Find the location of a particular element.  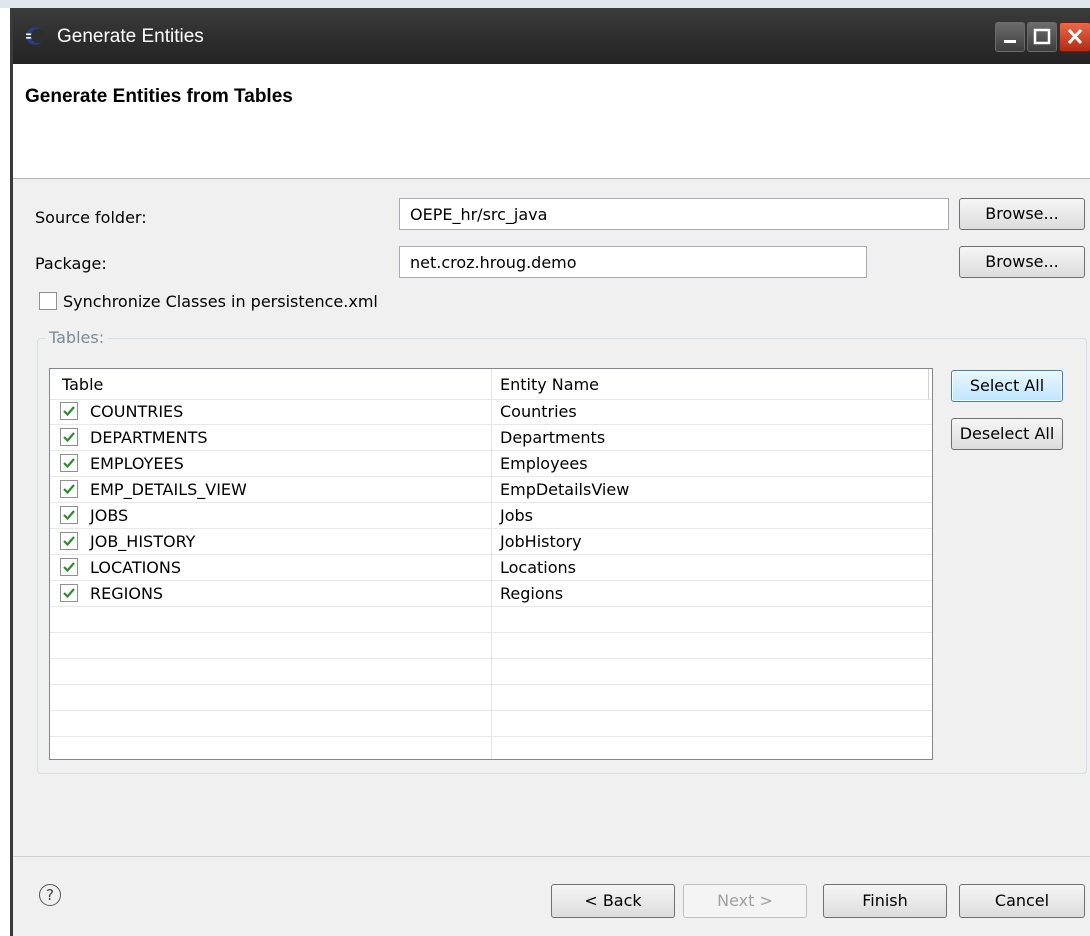

table-name: EMP_DETAILS_VIEW is located at coordinates (168, 489).